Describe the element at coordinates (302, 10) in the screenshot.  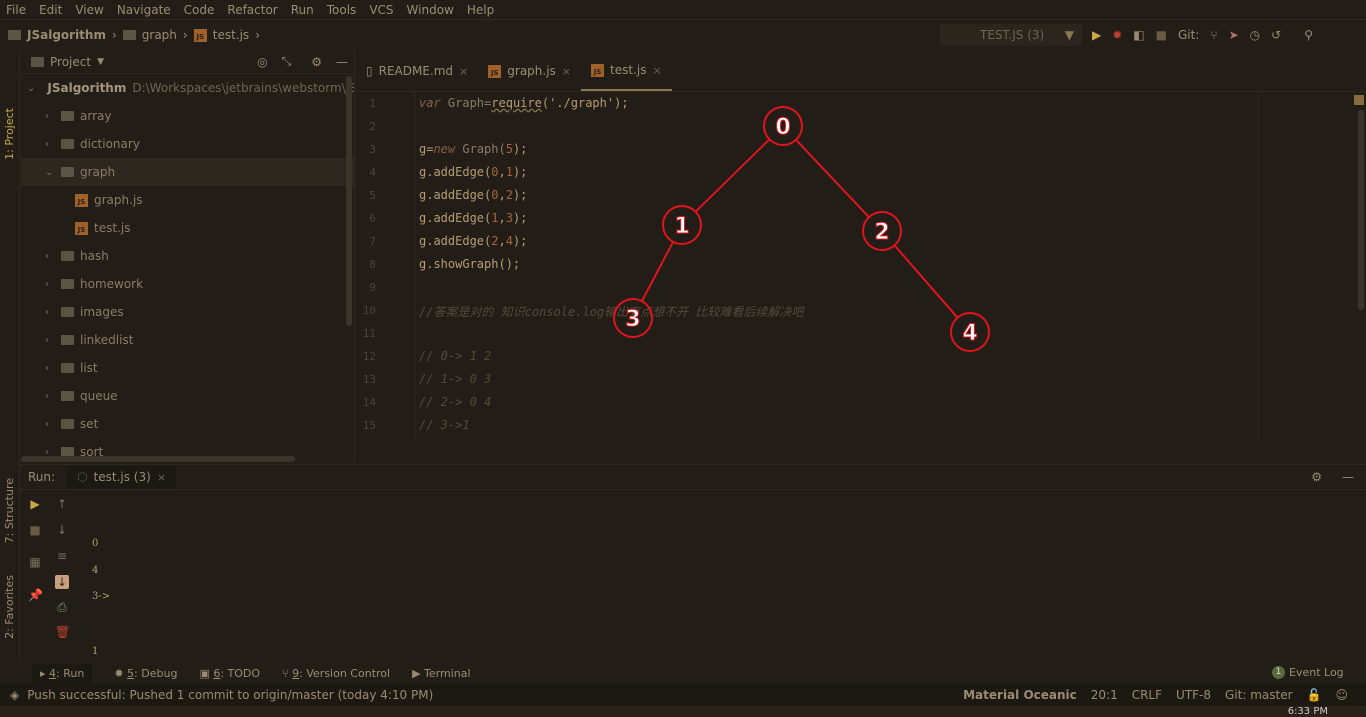
I see `menu-run: Run` at that location.